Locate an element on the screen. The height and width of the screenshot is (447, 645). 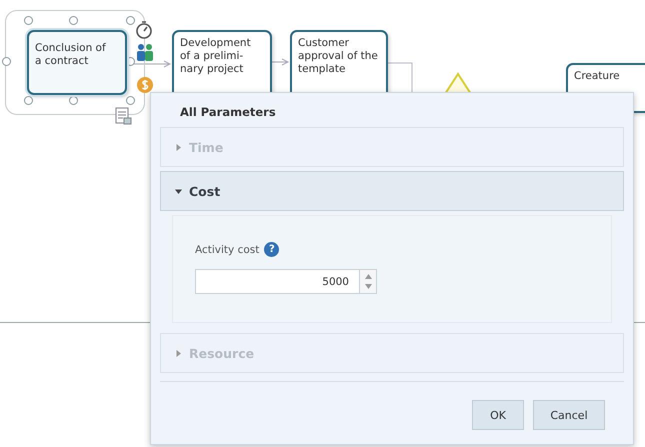
document-icon is located at coordinates (123, 116).